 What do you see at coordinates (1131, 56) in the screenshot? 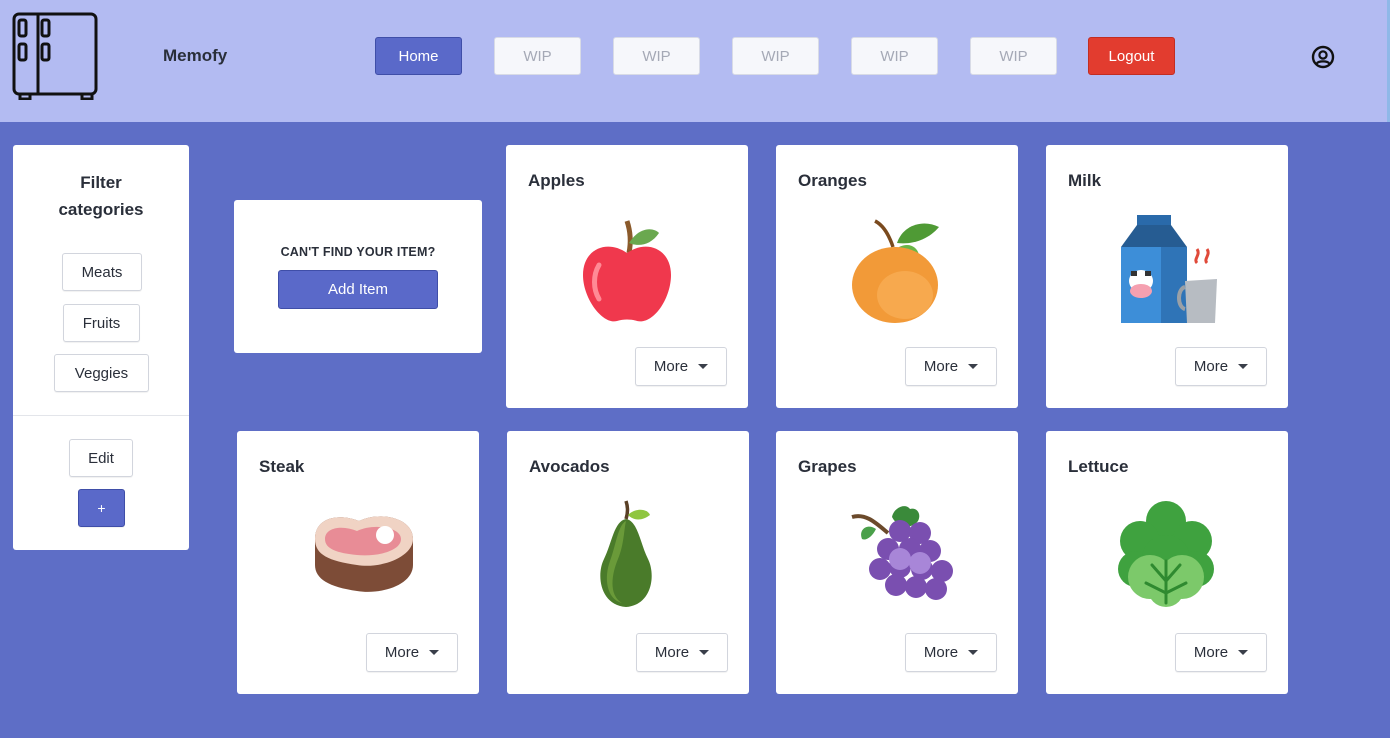
I see `logout-button: Logout` at bounding box center [1131, 56].